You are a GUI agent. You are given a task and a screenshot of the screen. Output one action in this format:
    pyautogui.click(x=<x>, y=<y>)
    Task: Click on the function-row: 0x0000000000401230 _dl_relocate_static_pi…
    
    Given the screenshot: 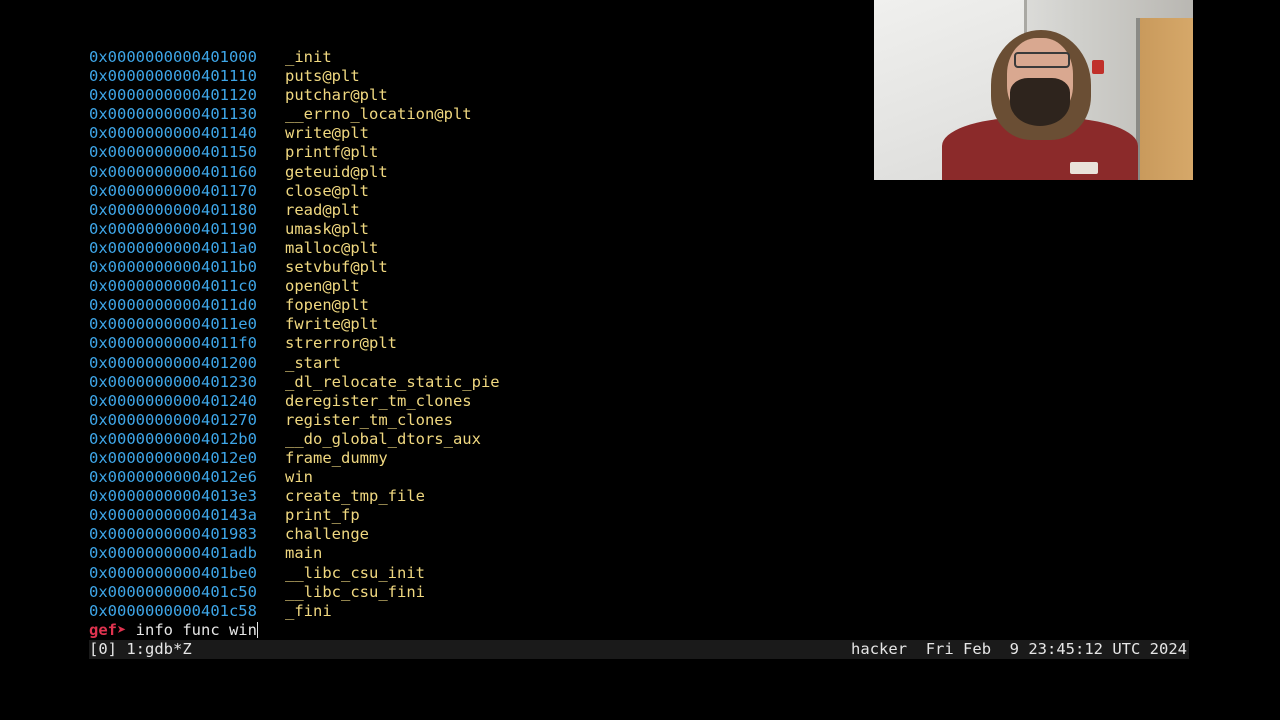 What is the action you would take?
    pyautogui.click(x=639, y=382)
    